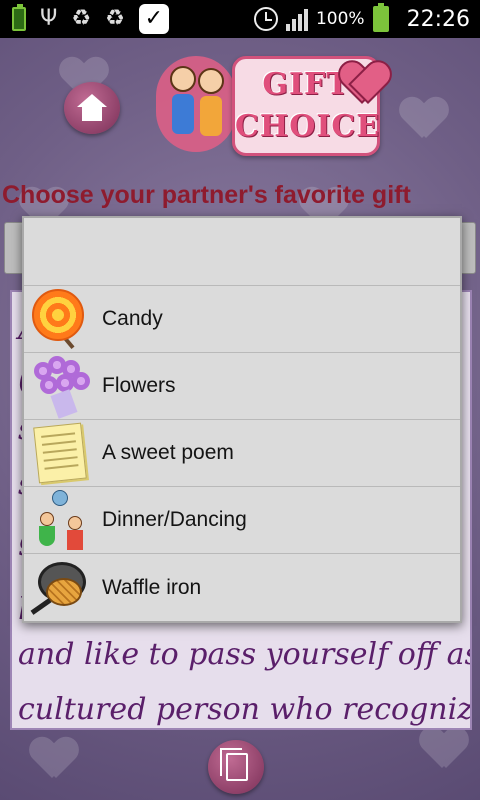 The image size is (480, 800). What do you see at coordinates (308, 126) in the screenshot?
I see `logo-text-choice: CHOICE` at bounding box center [308, 126].